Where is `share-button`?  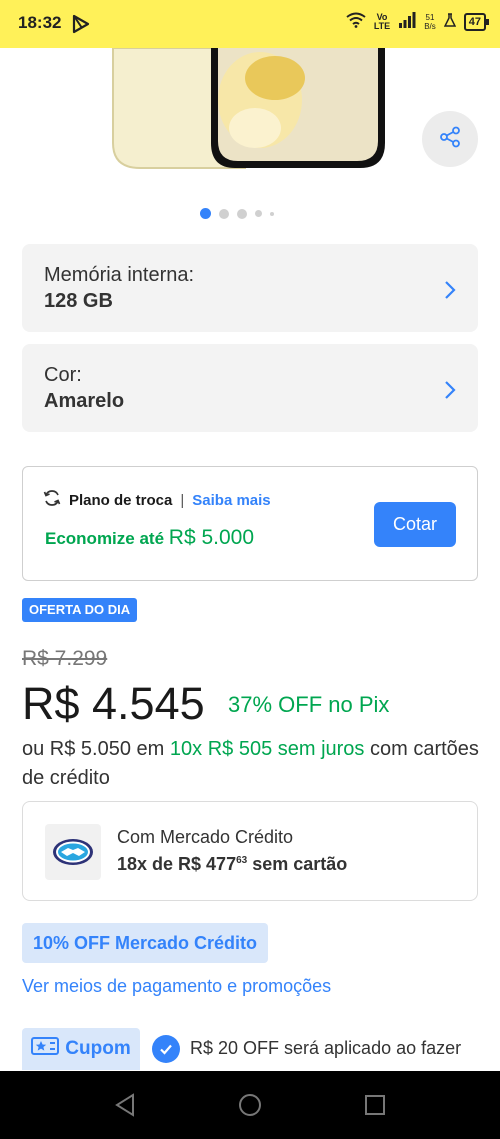 share-button is located at coordinates (450, 139).